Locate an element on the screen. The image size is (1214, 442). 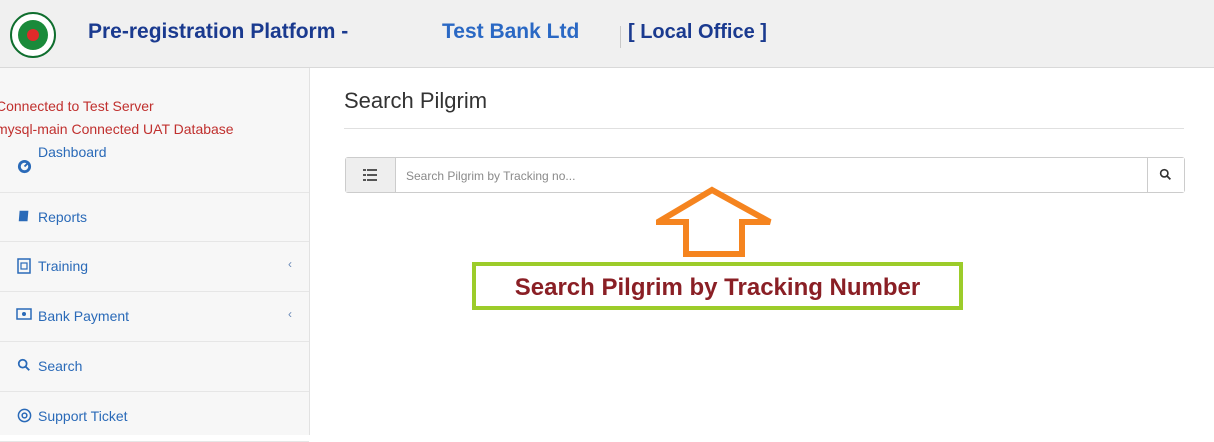
sidebar-item-label: Support Ticket is located at coordinates (83, 416).